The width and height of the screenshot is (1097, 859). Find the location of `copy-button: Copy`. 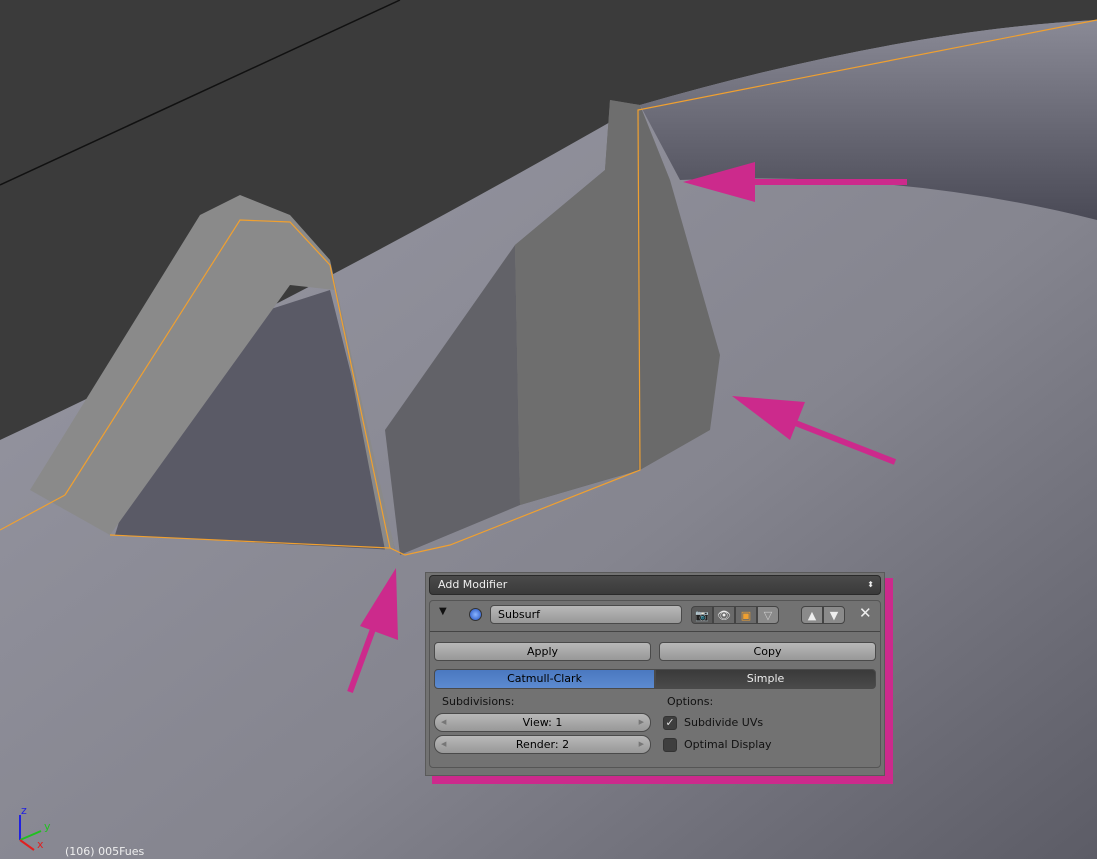

copy-button: Copy is located at coordinates (767, 651).